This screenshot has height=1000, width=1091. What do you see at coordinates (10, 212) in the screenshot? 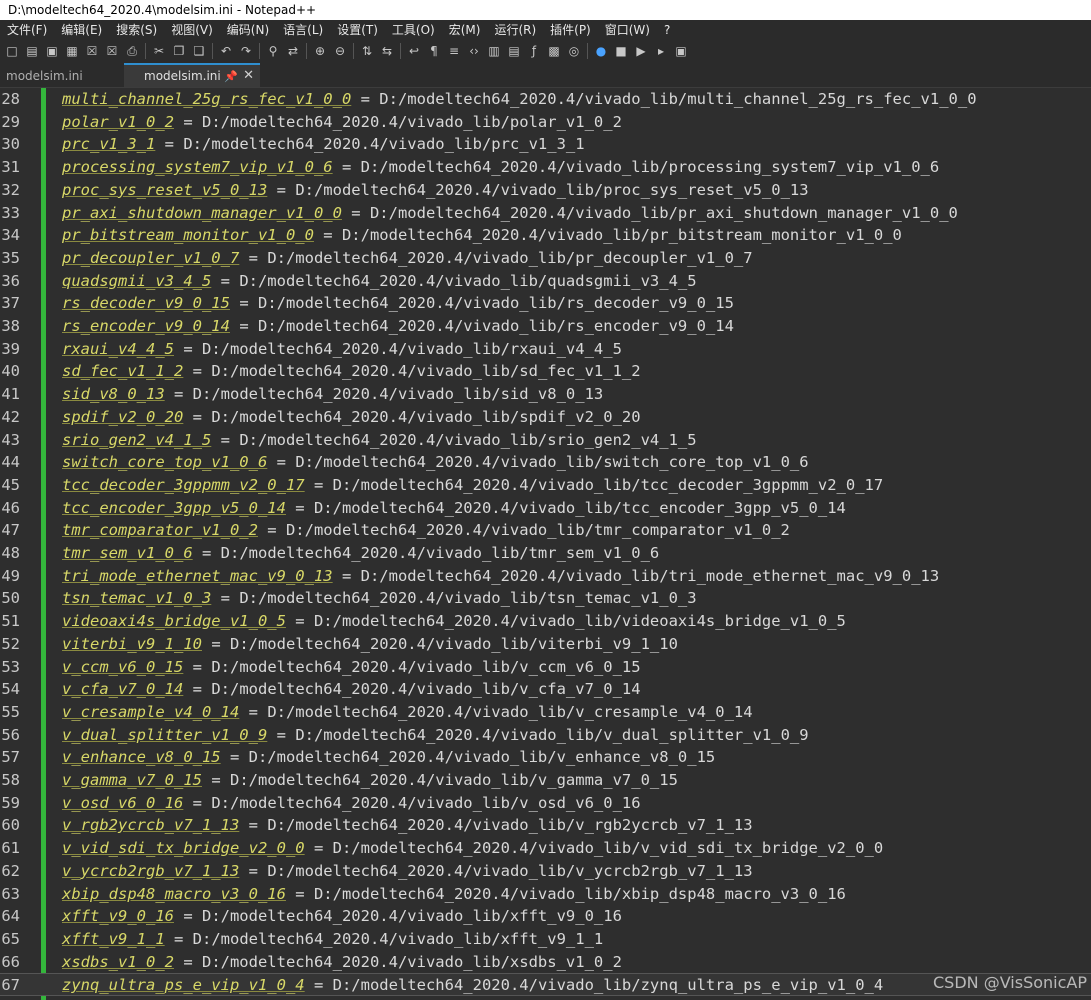
I see `line-number: 33` at bounding box center [10, 212].